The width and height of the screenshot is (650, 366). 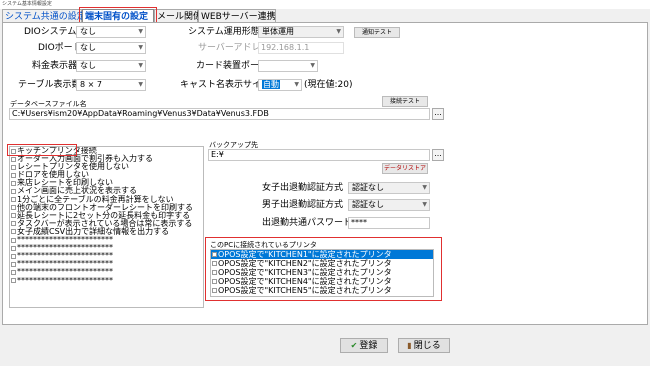 I want to click on female-auth-label: 女子出退勤認証方式, so click(x=303, y=188).